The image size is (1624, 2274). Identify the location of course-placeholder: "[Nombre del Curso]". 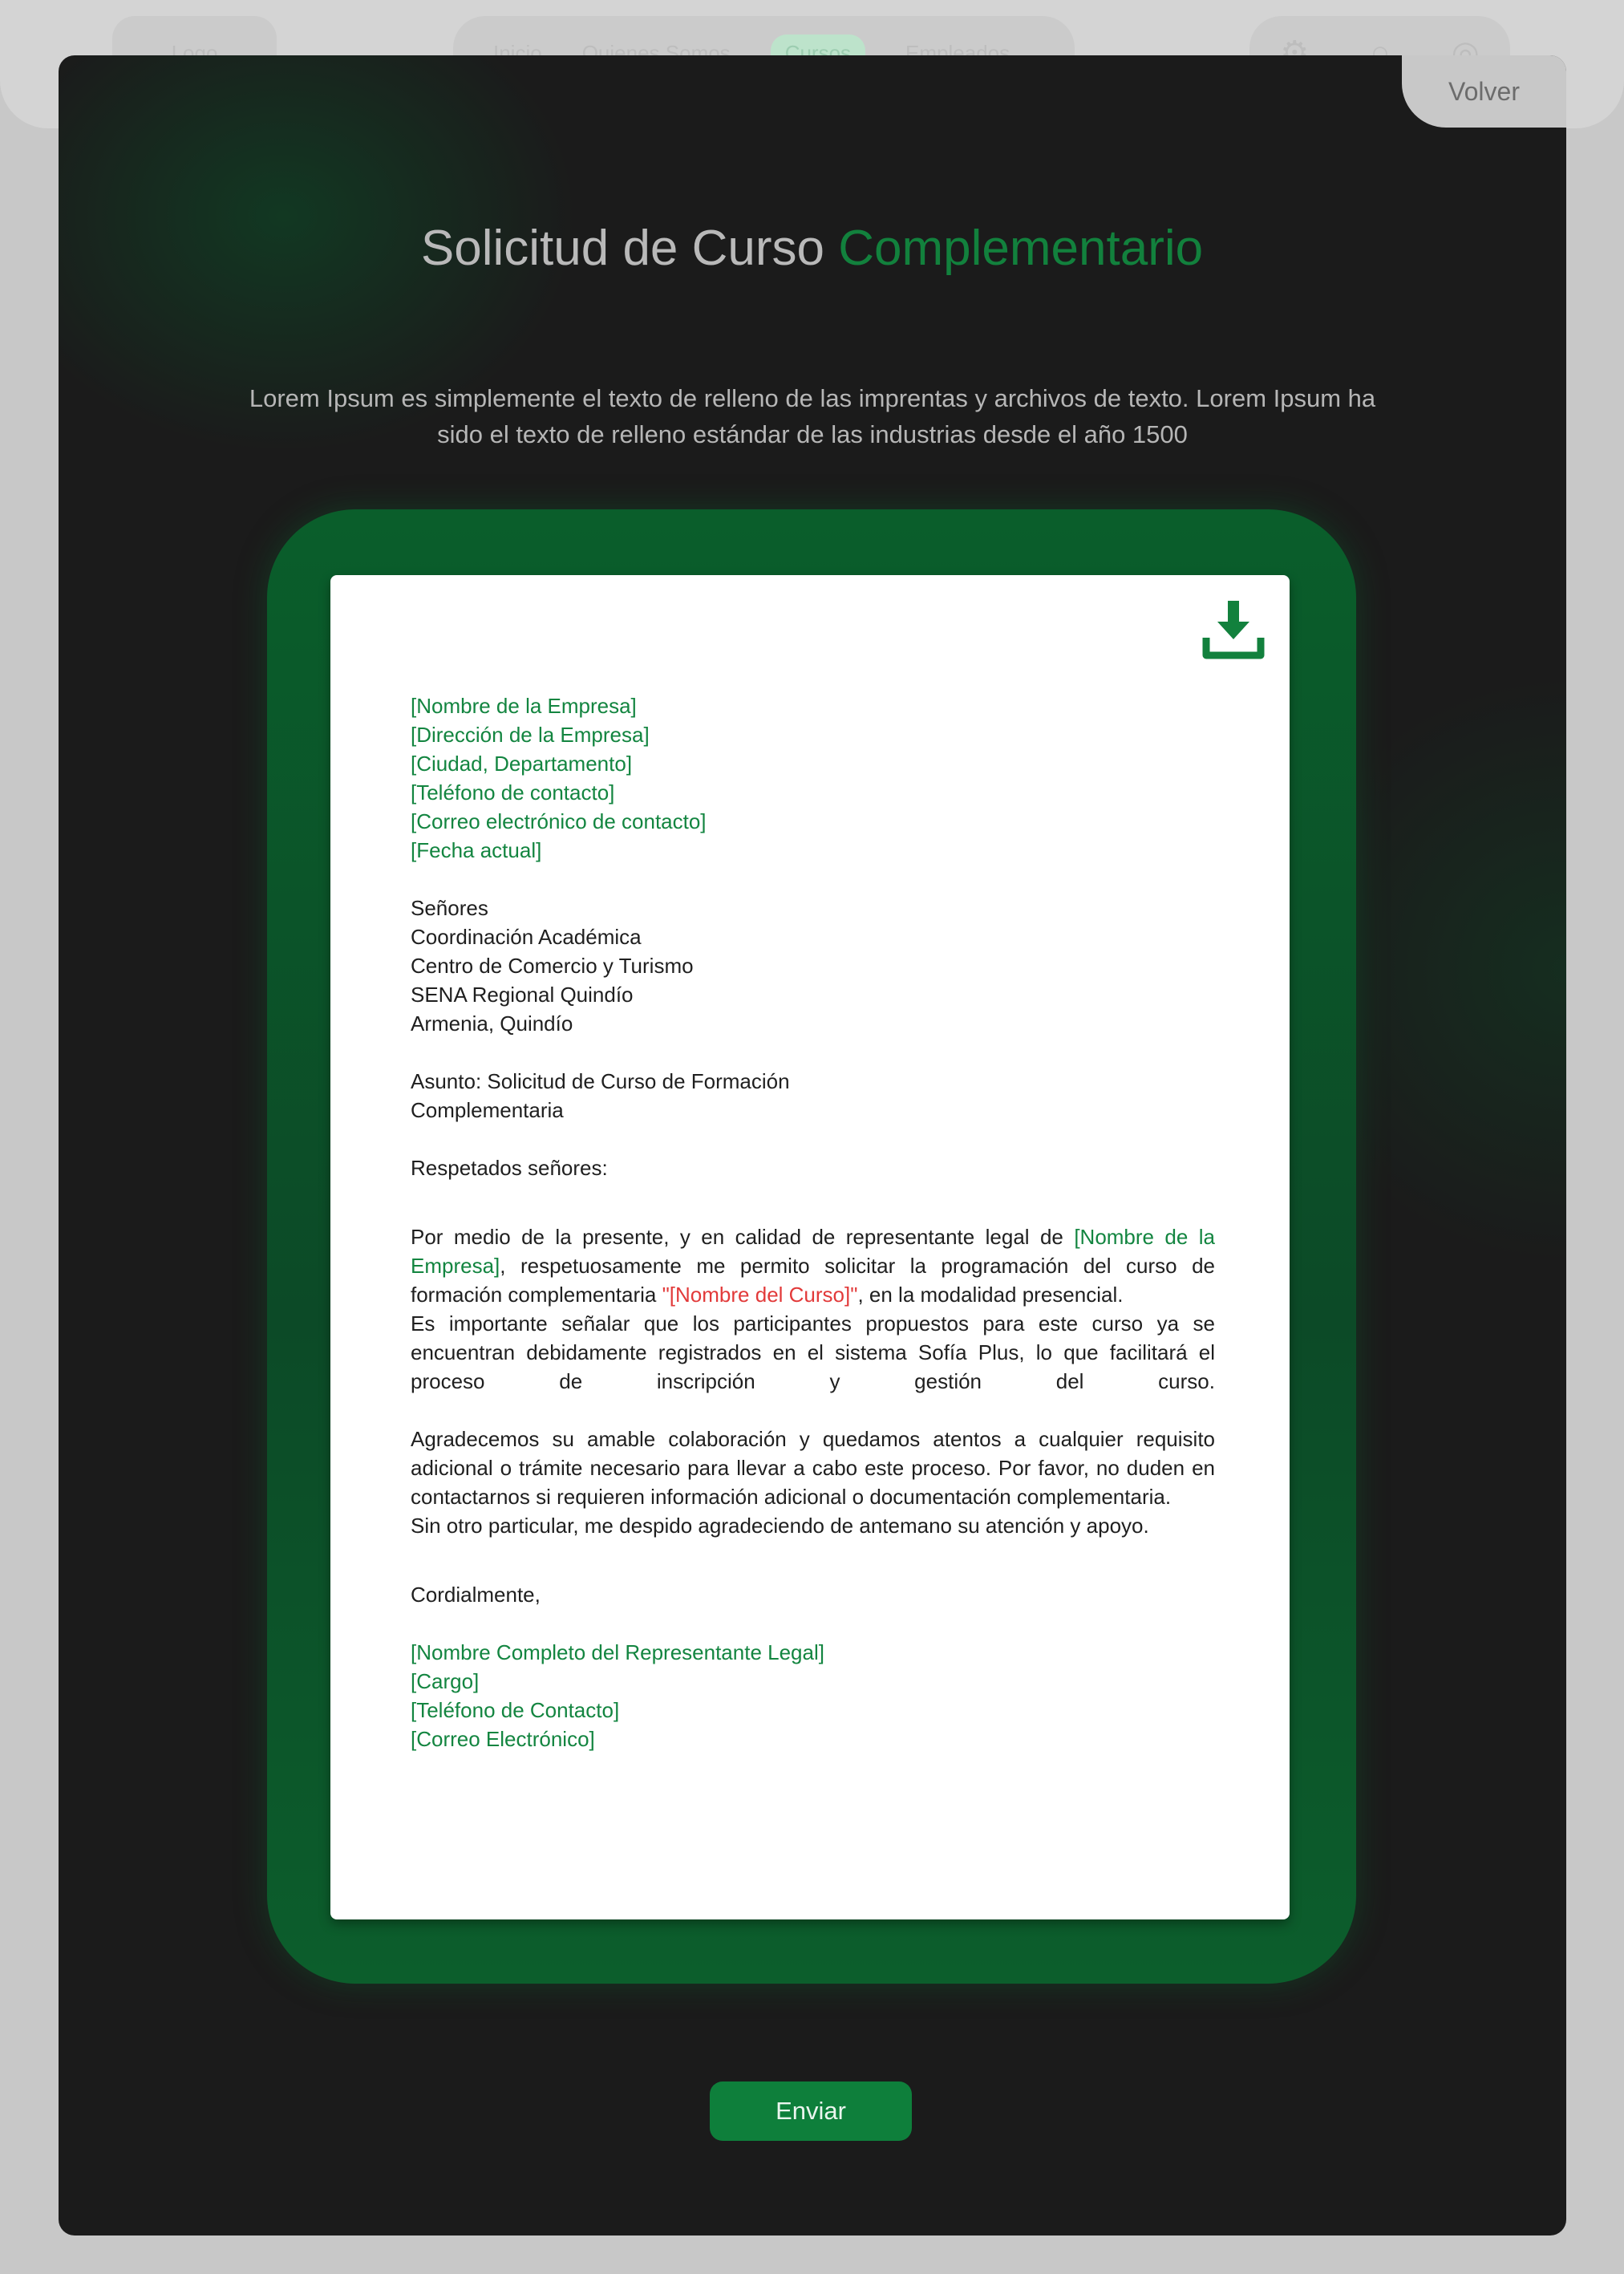
(760, 1295).